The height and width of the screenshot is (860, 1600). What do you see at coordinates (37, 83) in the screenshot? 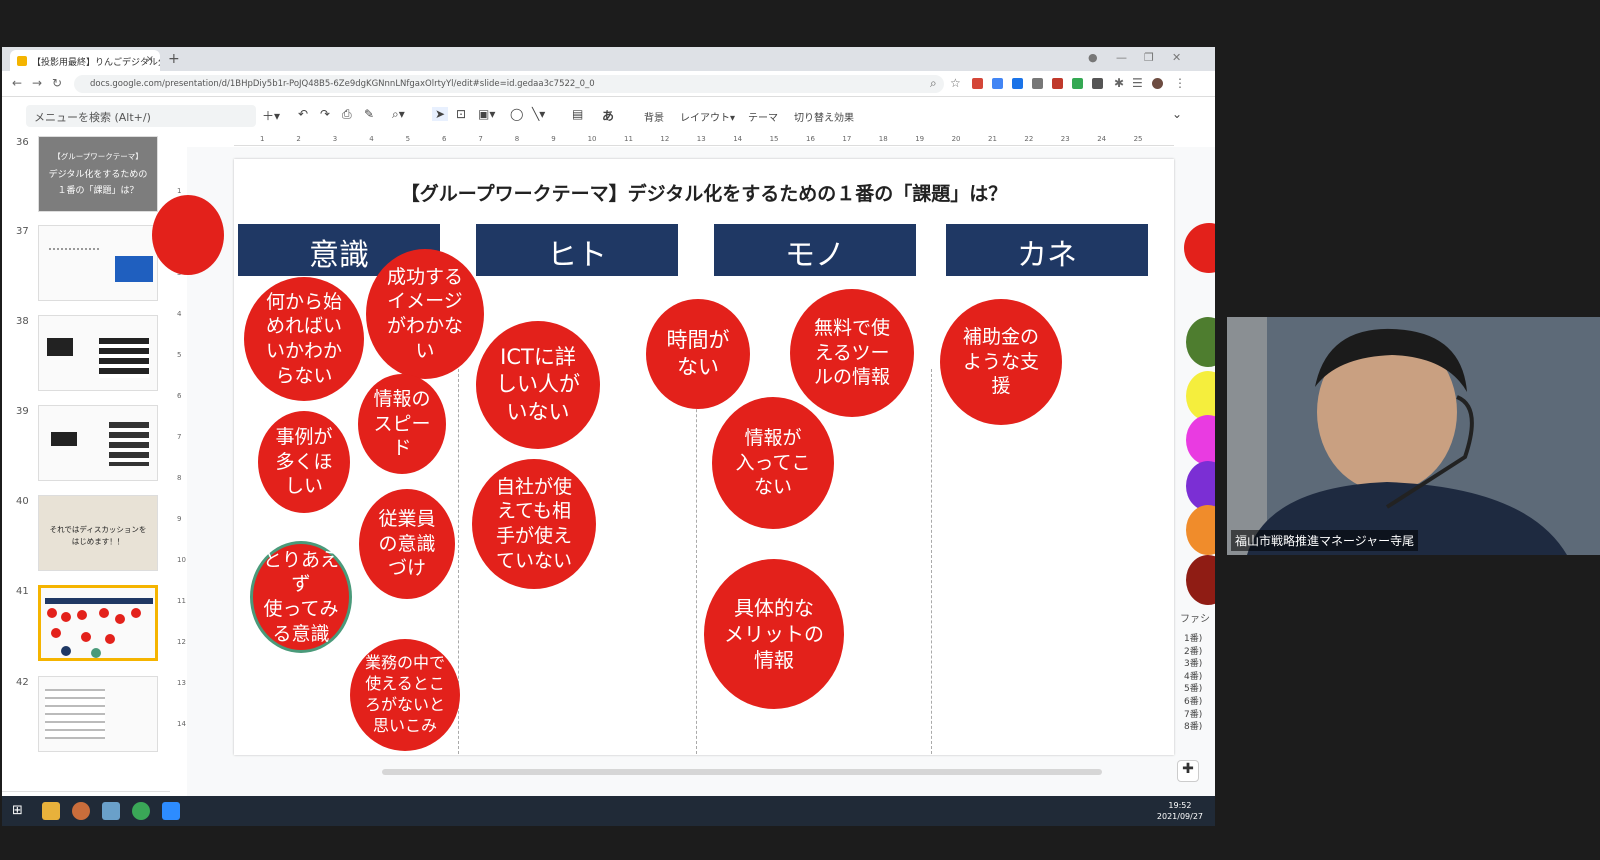
I see `forward-icon: →` at bounding box center [37, 83].